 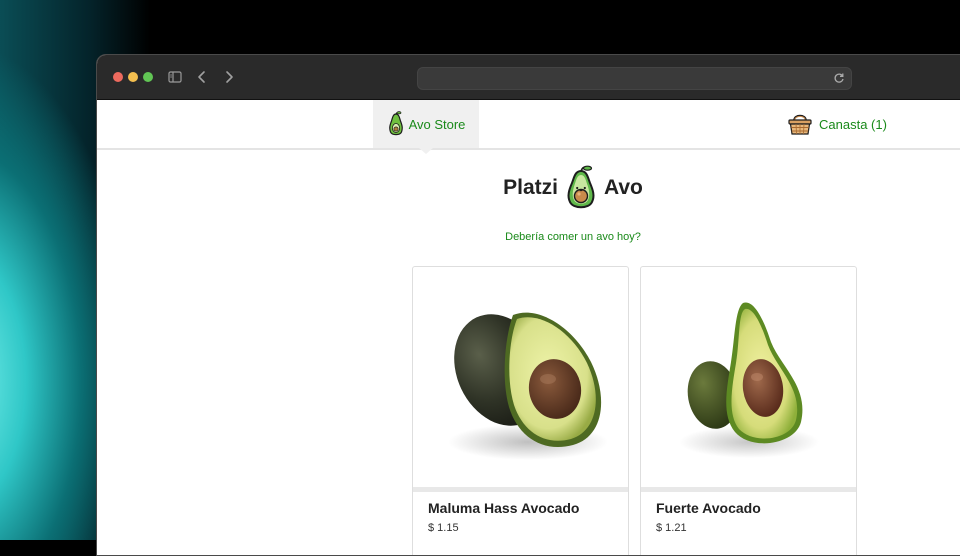 I want to click on active-nav-pointer, so click(x=426, y=151).